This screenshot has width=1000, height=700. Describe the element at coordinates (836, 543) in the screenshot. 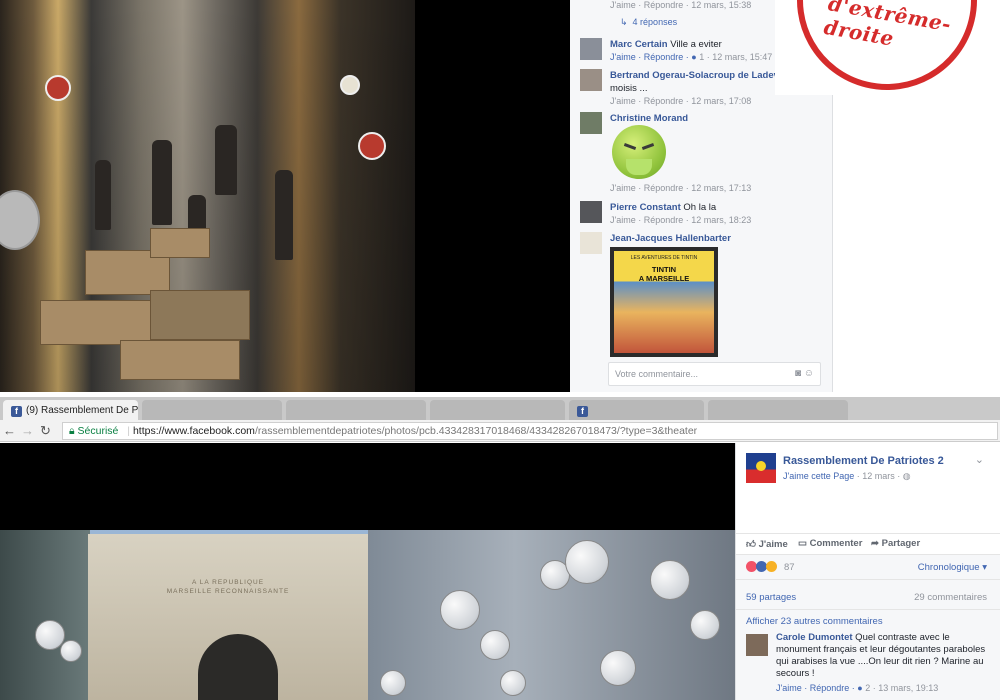

I see `comment-label: Commenter` at that location.